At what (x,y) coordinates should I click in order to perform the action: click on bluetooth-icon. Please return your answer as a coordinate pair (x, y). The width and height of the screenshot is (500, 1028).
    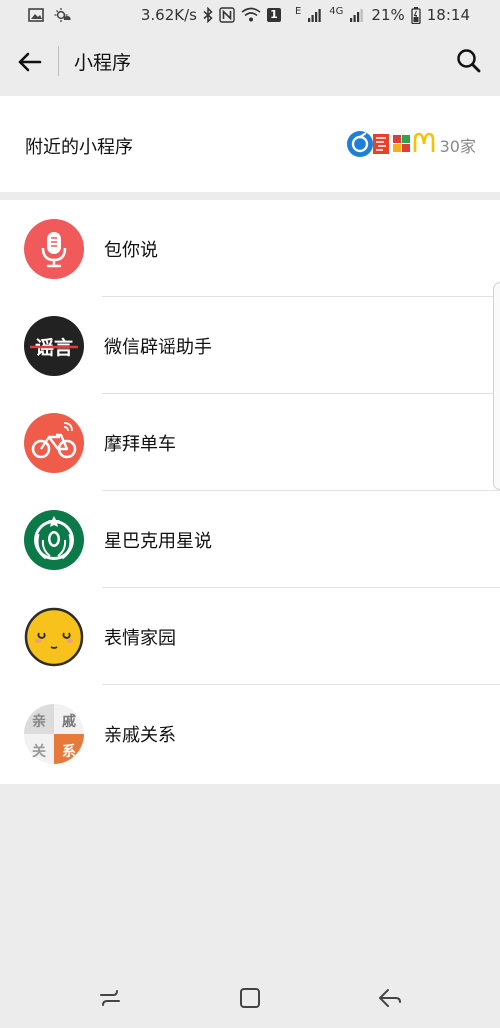
    Looking at the image, I should click on (208, 15).